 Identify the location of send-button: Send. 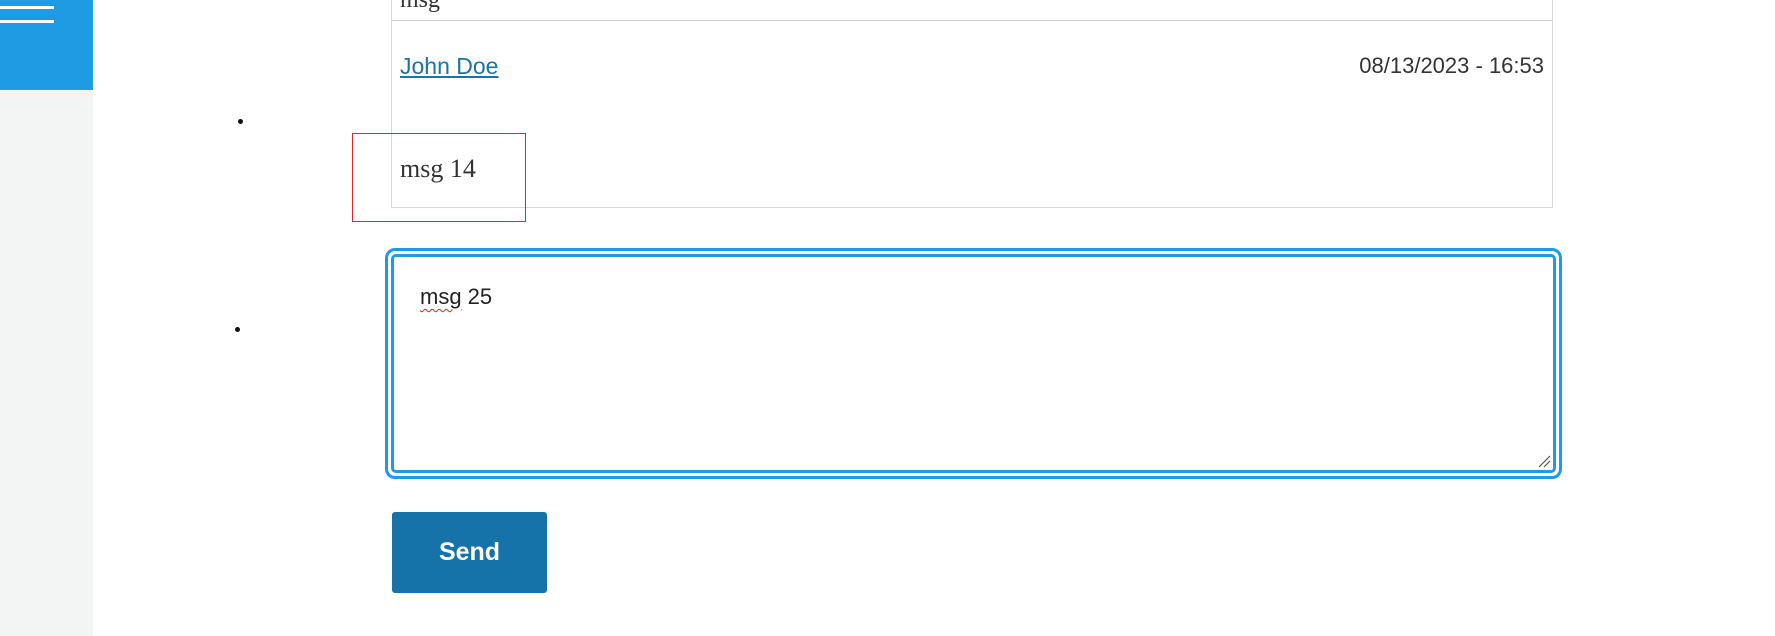
(469, 552).